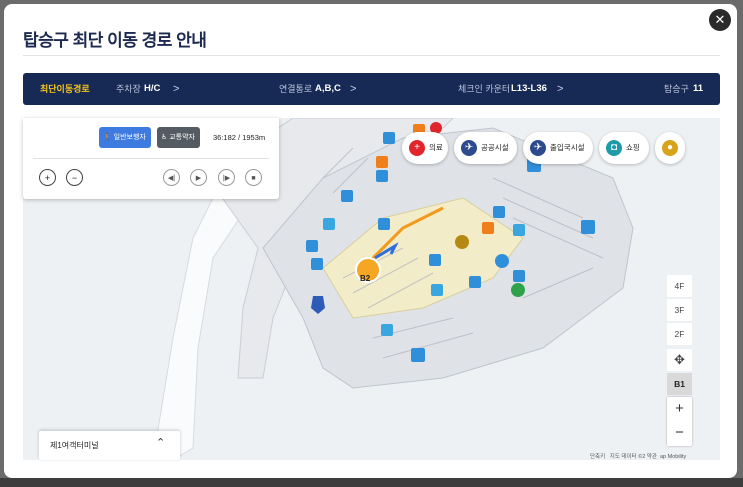 This screenshot has height=487, width=743. I want to click on walk-icon: 🚶, so click(108, 137).